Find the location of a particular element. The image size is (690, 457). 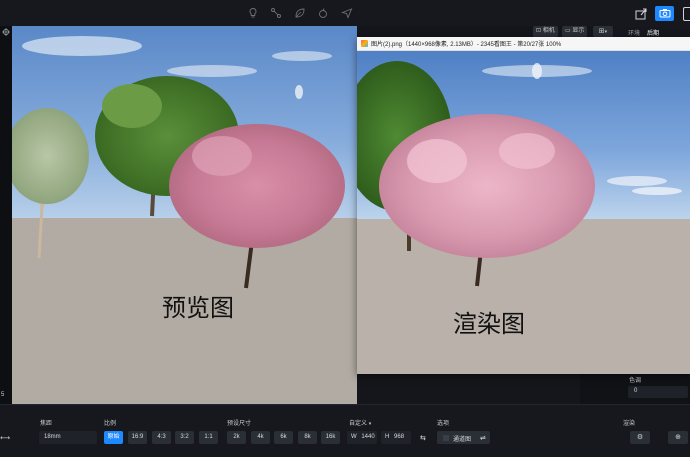

preset-2k: 2k is located at coordinates (236, 437).